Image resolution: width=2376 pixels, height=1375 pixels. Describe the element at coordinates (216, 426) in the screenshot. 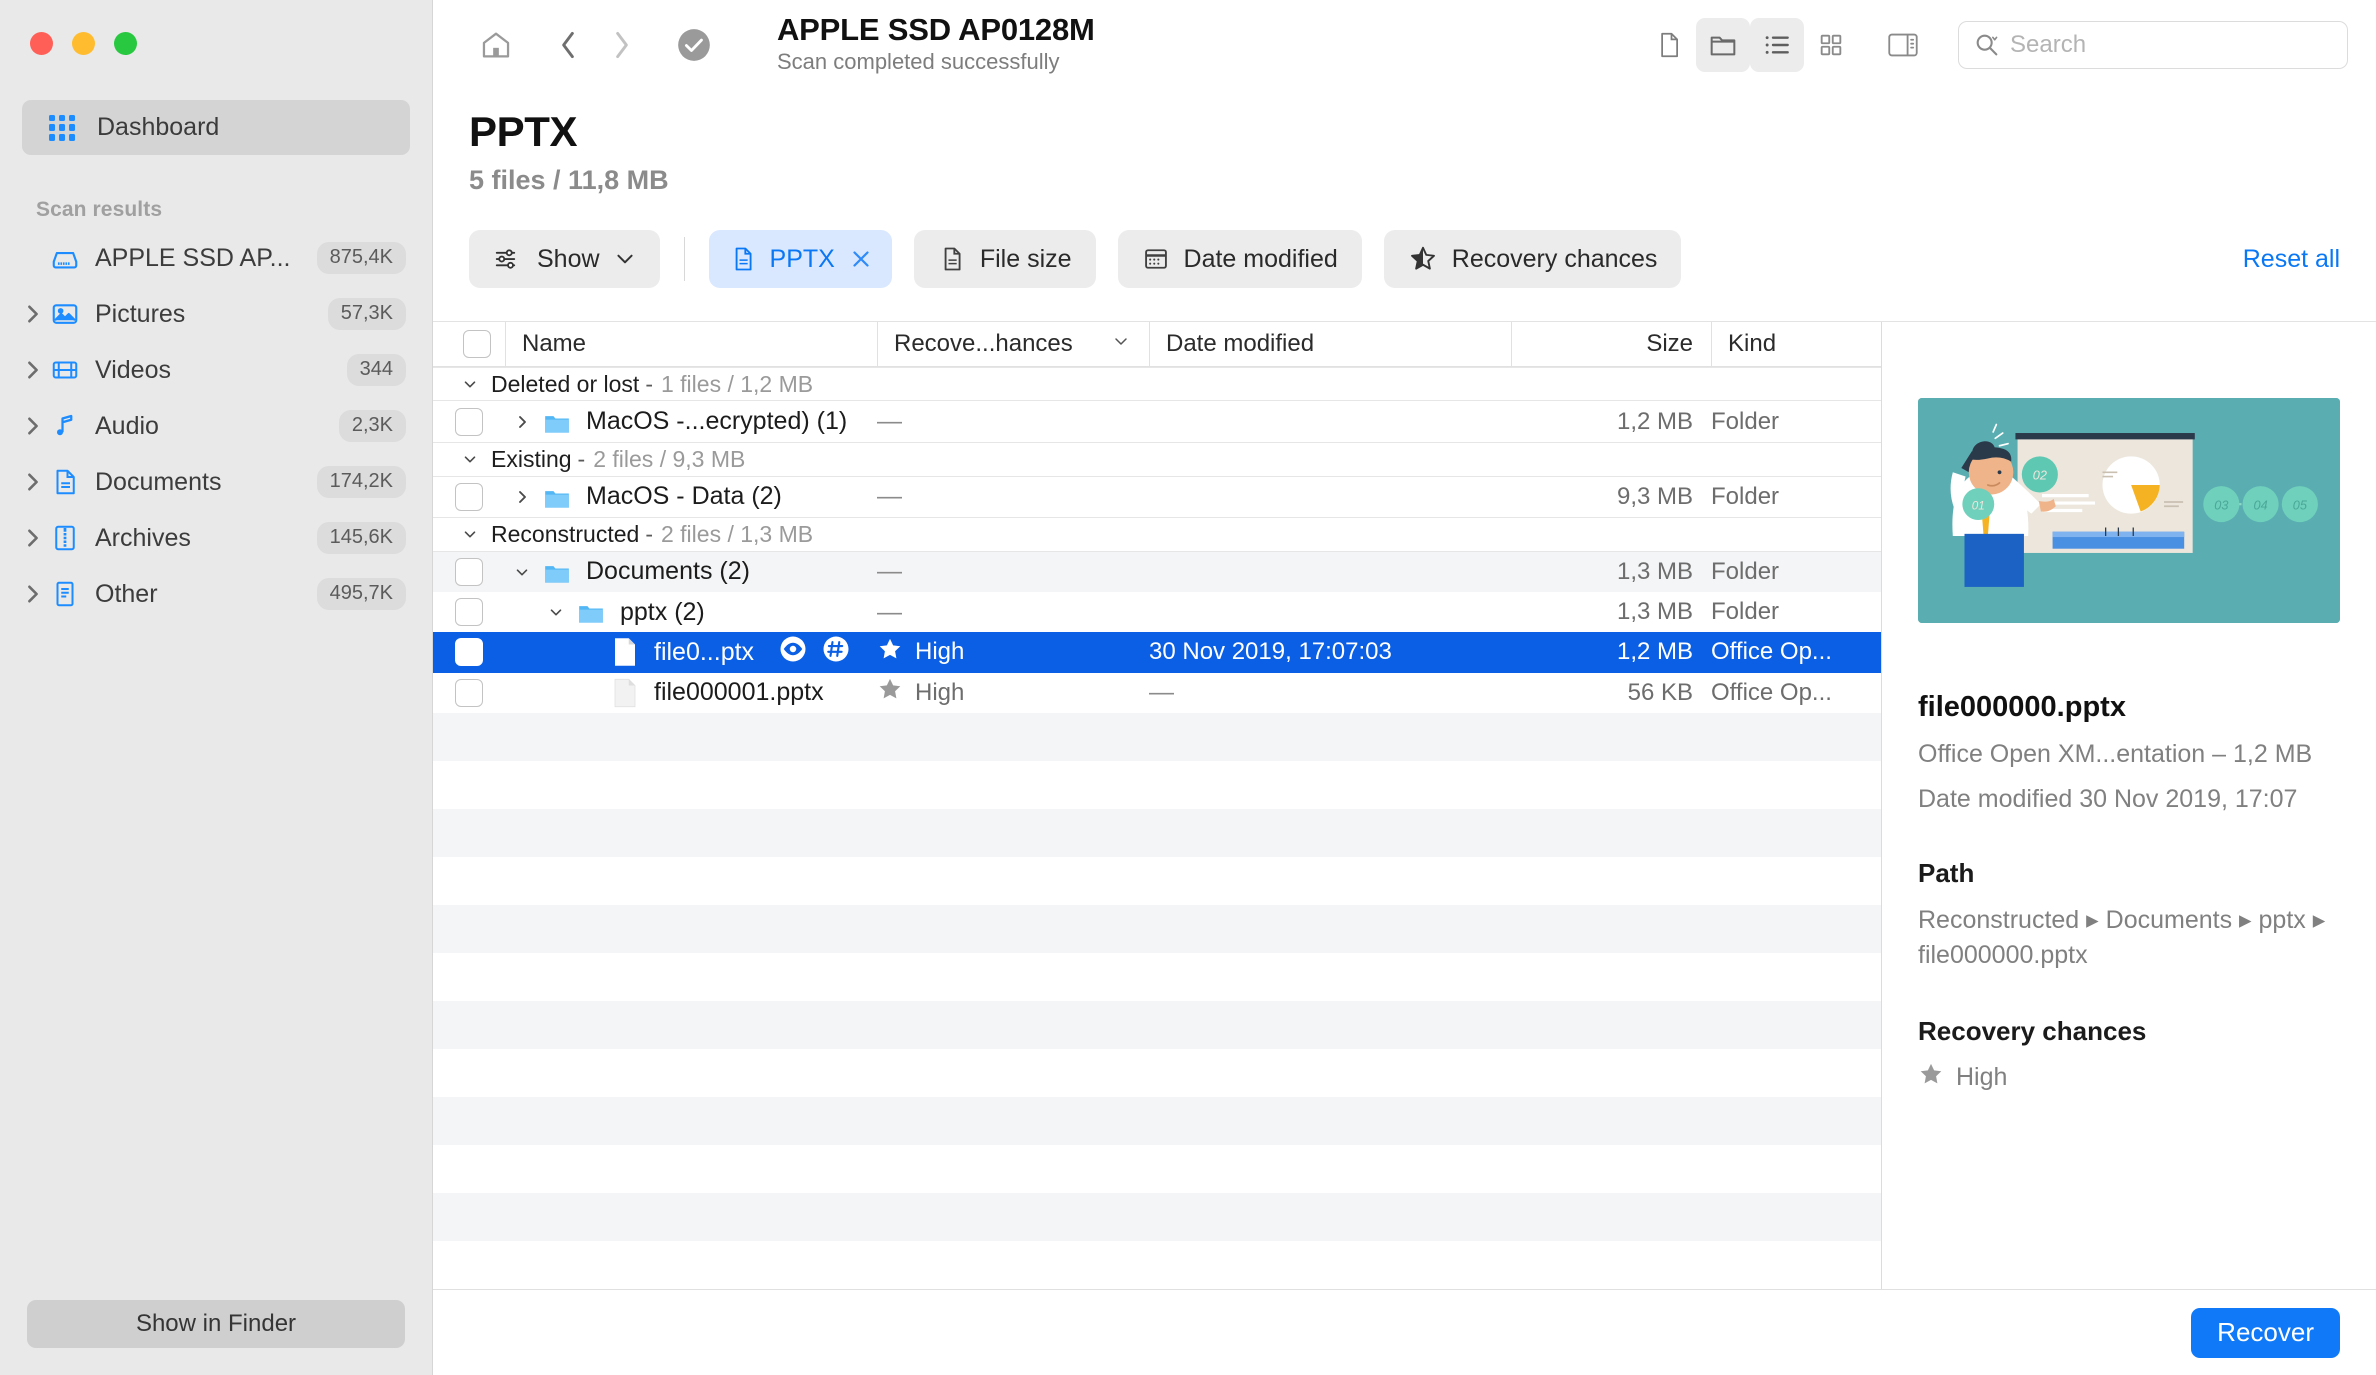

I see `sidebar-item-audio: Audio 2,3K` at that location.